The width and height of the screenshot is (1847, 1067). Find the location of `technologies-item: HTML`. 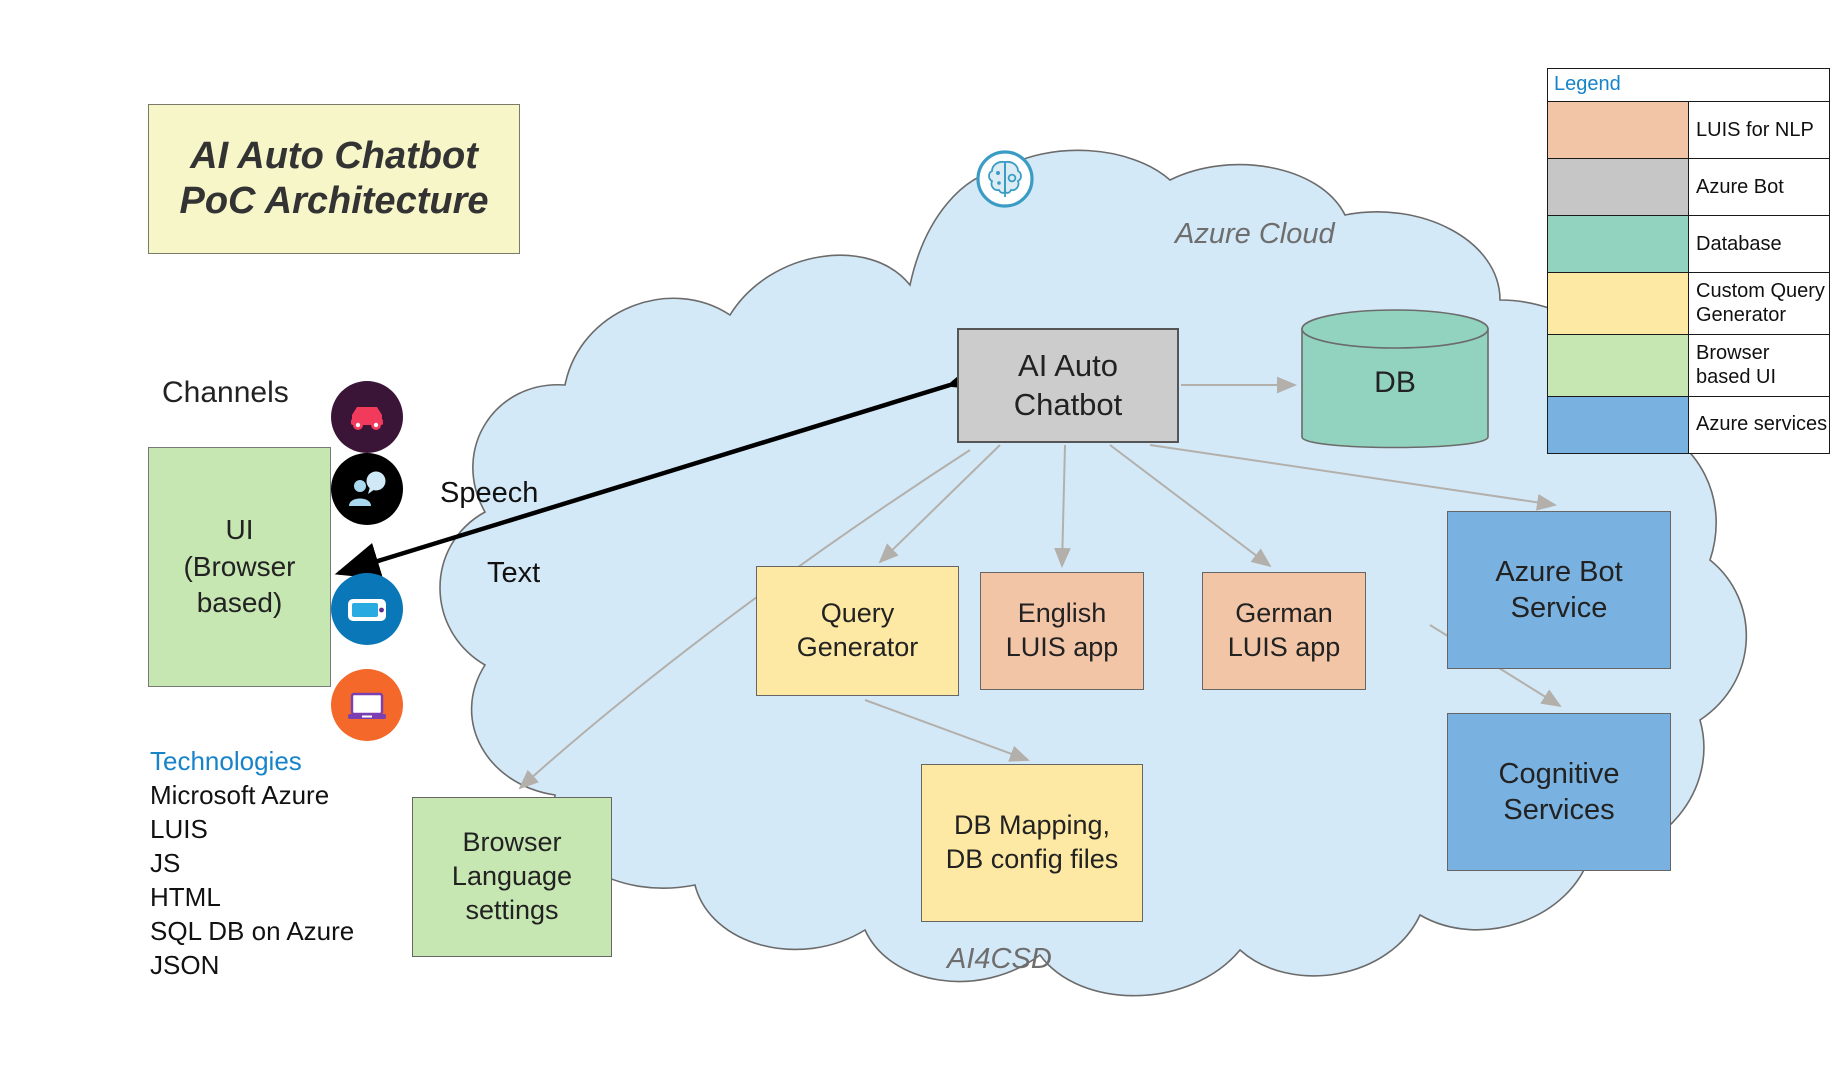

technologies-item: HTML is located at coordinates (185, 897).